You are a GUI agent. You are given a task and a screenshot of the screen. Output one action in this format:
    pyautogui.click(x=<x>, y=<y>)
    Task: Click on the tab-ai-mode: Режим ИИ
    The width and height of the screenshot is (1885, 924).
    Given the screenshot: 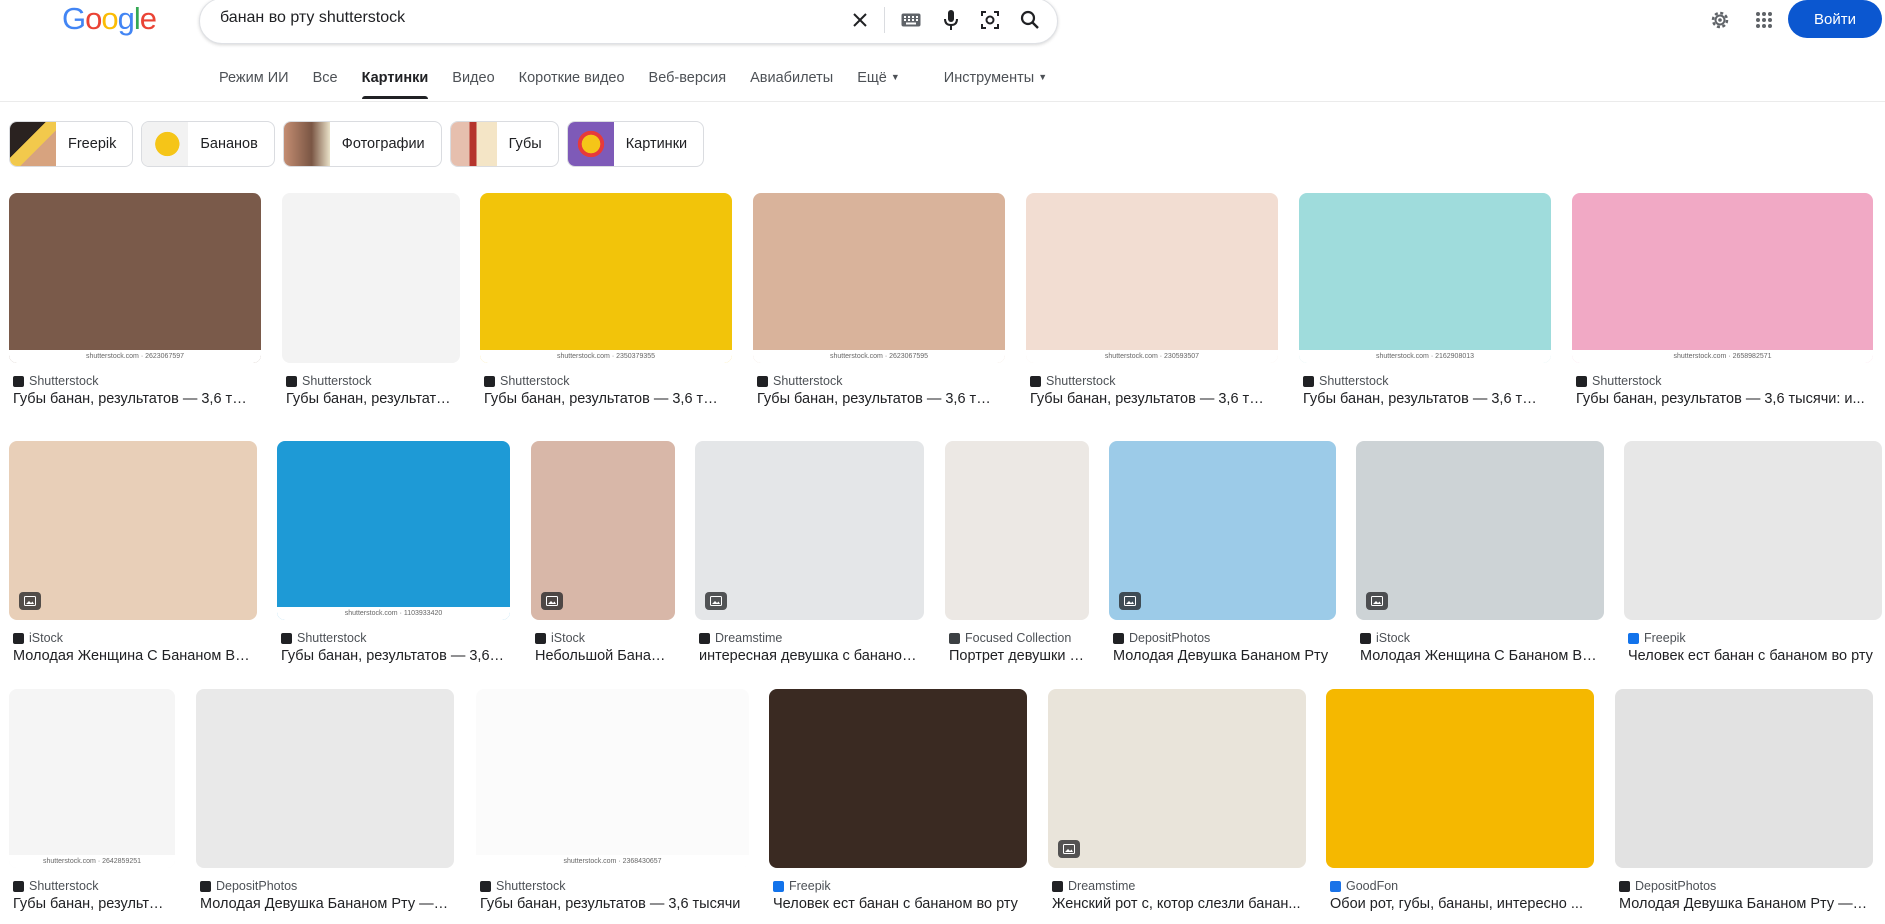 What is the action you would take?
    pyautogui.click(x=254, y=84)
    